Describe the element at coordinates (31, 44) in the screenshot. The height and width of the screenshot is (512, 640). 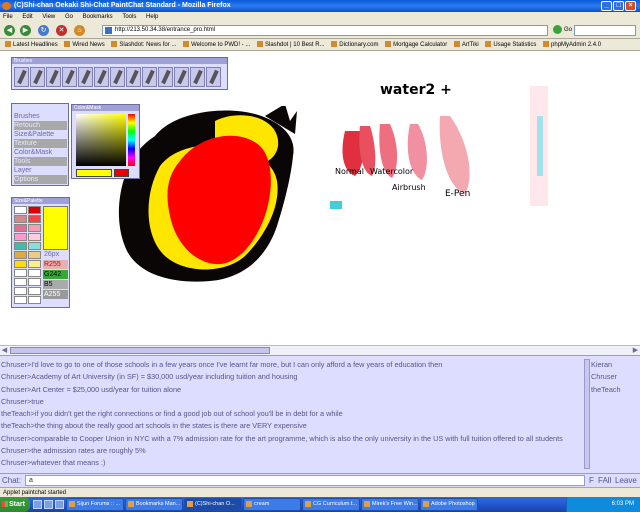
I see `bookmark-item: Latest Headlines` at that location.